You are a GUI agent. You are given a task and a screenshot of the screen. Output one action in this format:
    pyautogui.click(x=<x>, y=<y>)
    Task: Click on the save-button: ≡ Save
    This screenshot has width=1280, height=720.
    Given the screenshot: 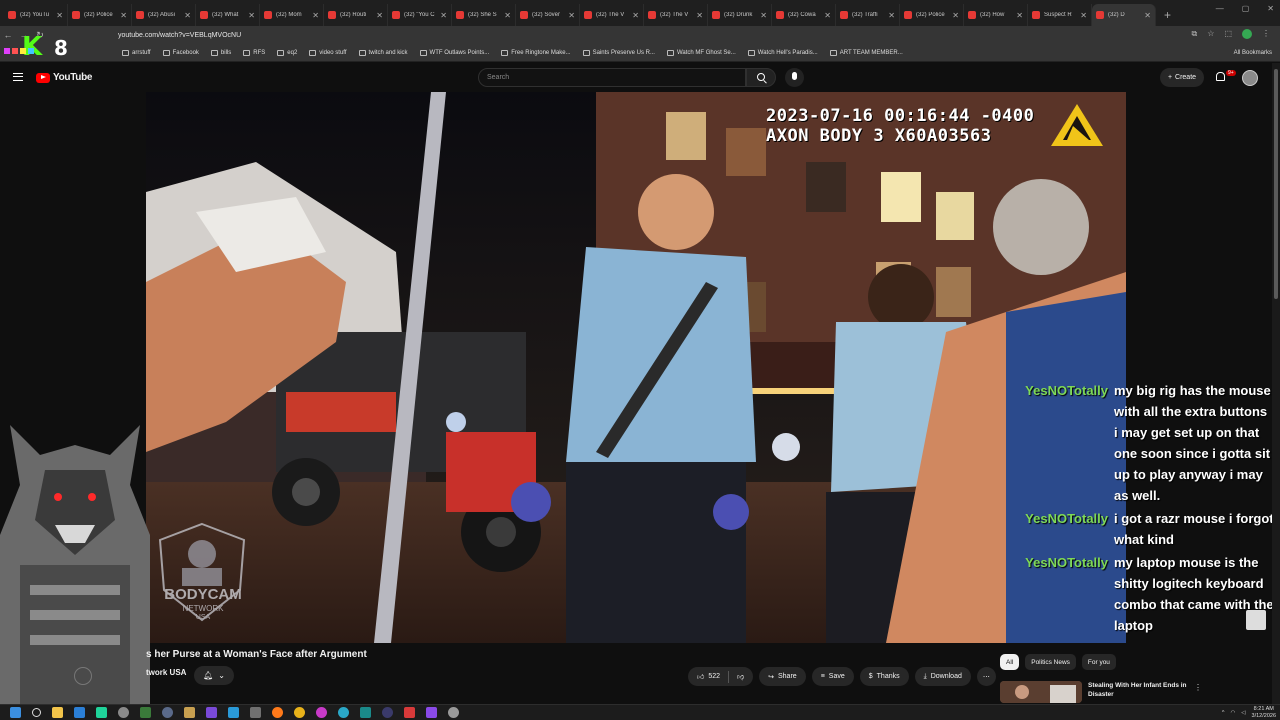 What is the action you would take?
    pyautogui.click(x=832, y=676)
    